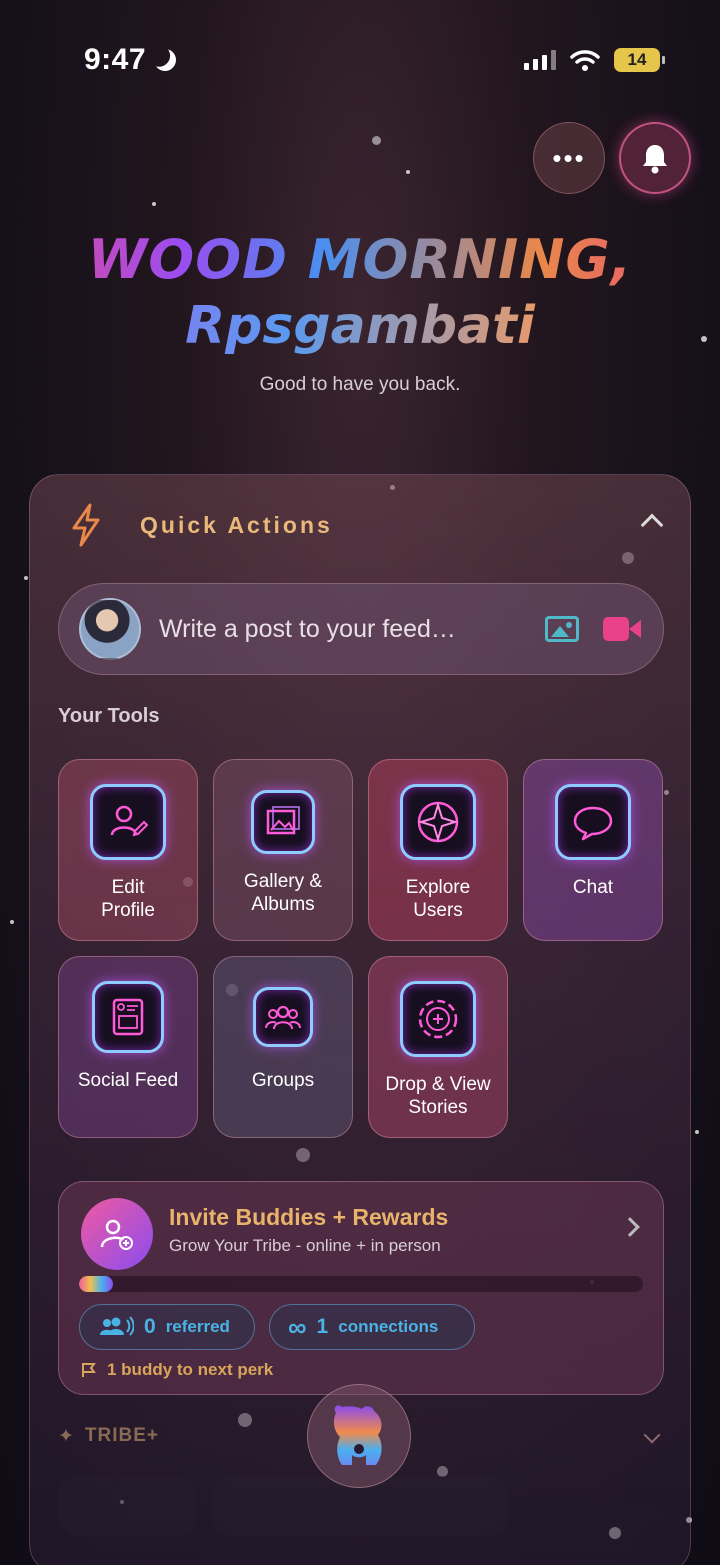  I want to click on status-bar: 9:47 14, so click(374, 60).